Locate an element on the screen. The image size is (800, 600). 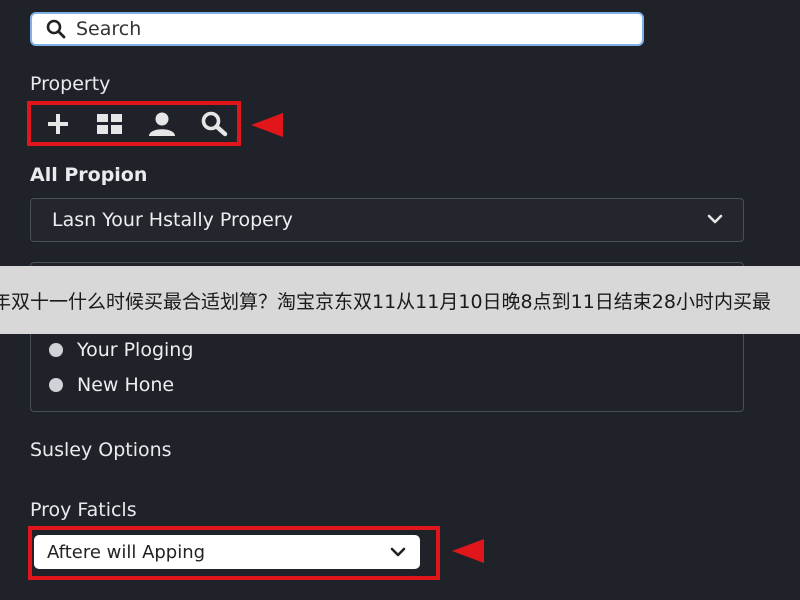
radio-label: New Hone is located at coordinates (126, 385).